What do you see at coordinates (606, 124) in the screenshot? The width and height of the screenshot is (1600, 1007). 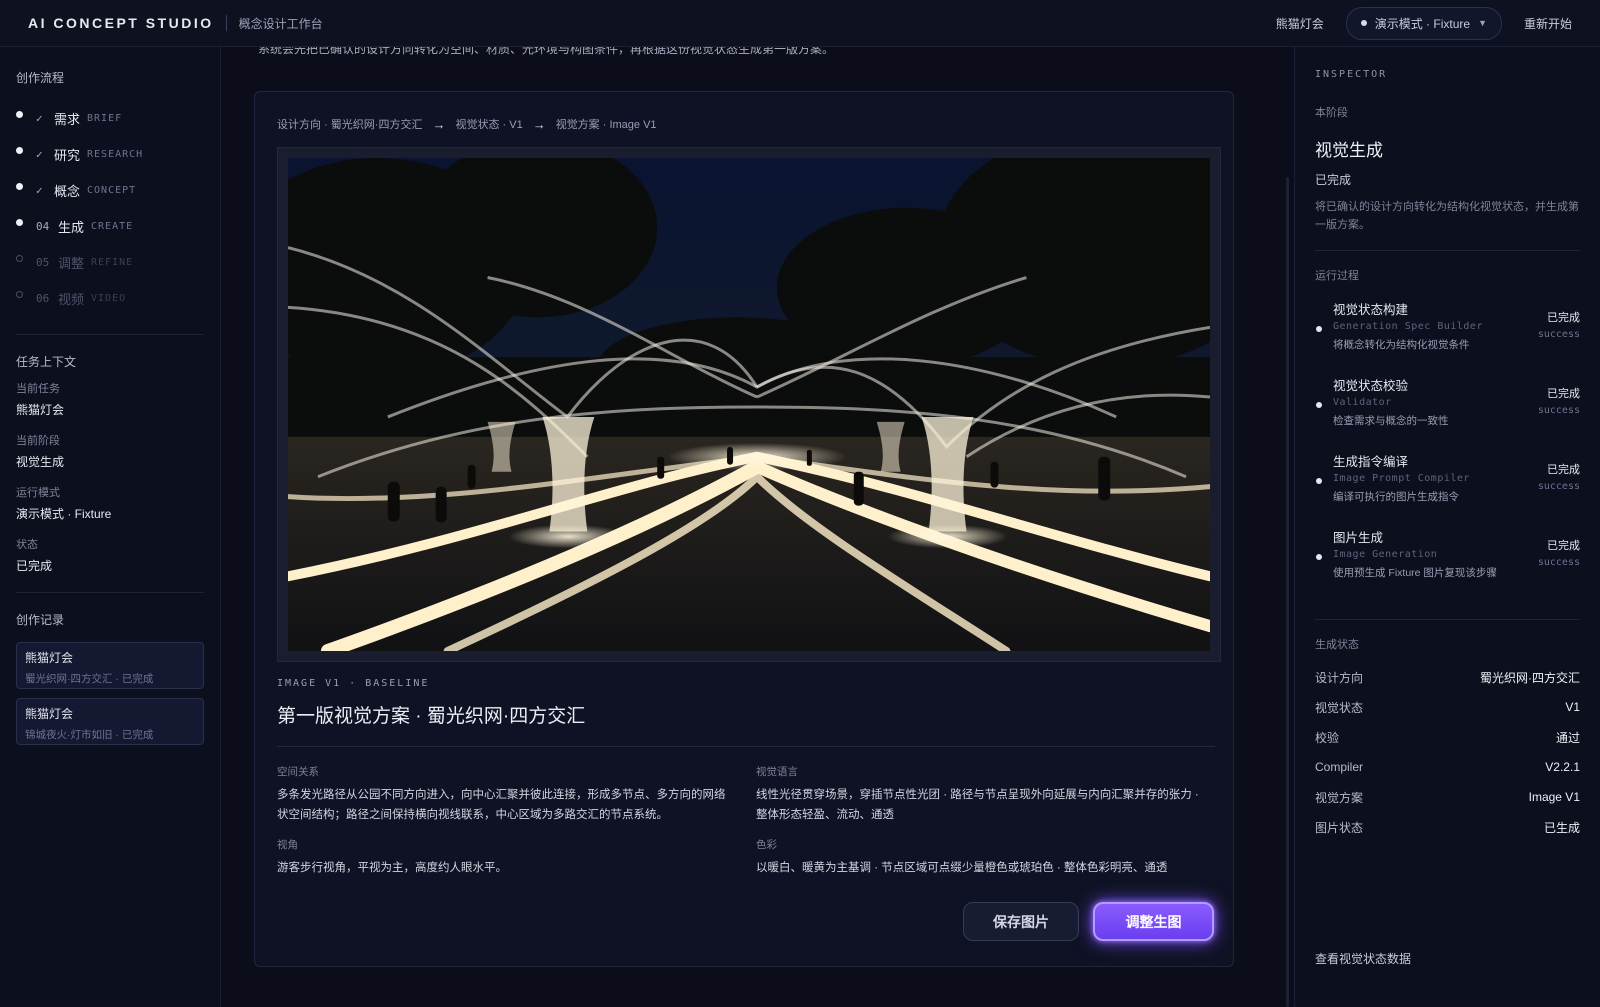 I see `crumb-image: 视觉方案 · Image V1` at bounding box center [606, 124].